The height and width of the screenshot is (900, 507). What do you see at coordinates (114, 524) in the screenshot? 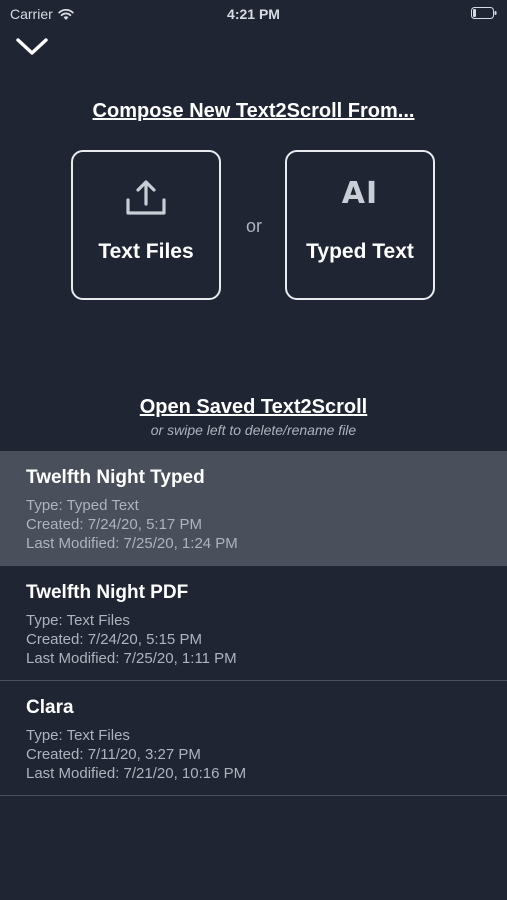
I see `file-created-date: Created: 7/24/20, 5:17 PM` at bounding box center [114, 524].